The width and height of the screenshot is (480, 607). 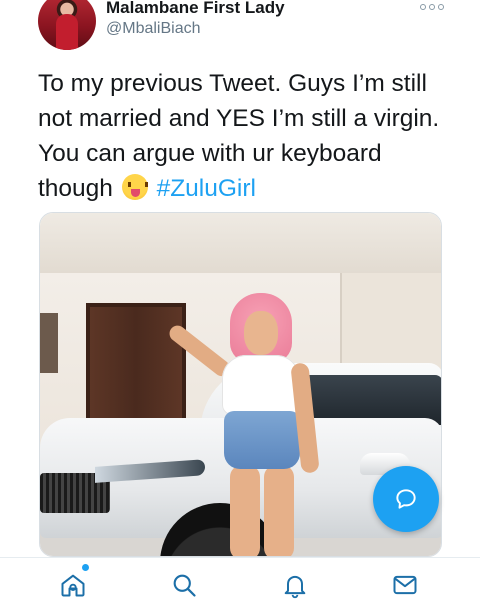 What do you see at coordinates (153, 29) in the screenshot?
I see `author-handle: @MbaliBiach` at bounding box center [153, 29].